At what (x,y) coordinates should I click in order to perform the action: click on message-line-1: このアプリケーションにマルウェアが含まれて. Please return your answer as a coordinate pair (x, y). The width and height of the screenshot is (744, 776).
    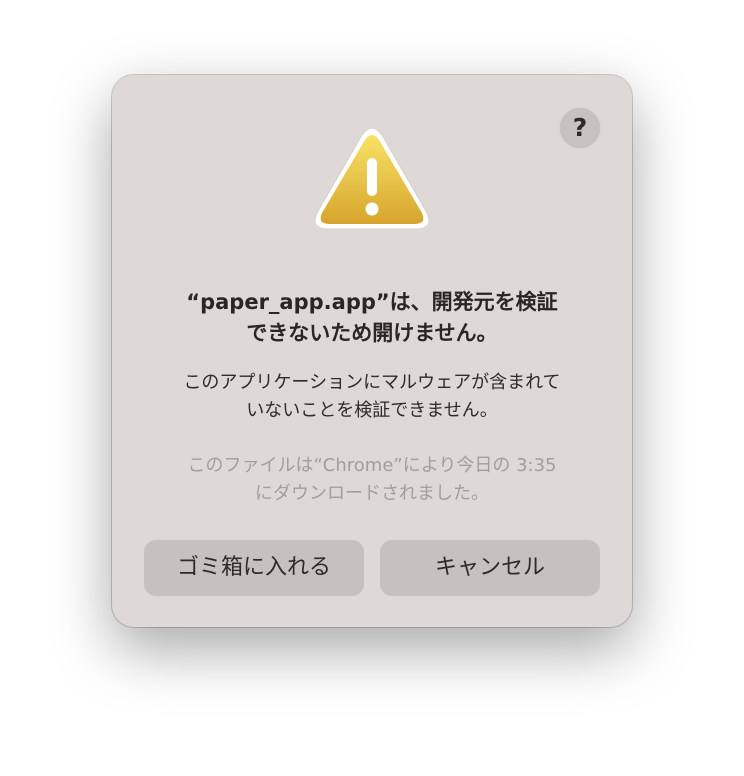
    Looking at the image, I should click on (372, 382).